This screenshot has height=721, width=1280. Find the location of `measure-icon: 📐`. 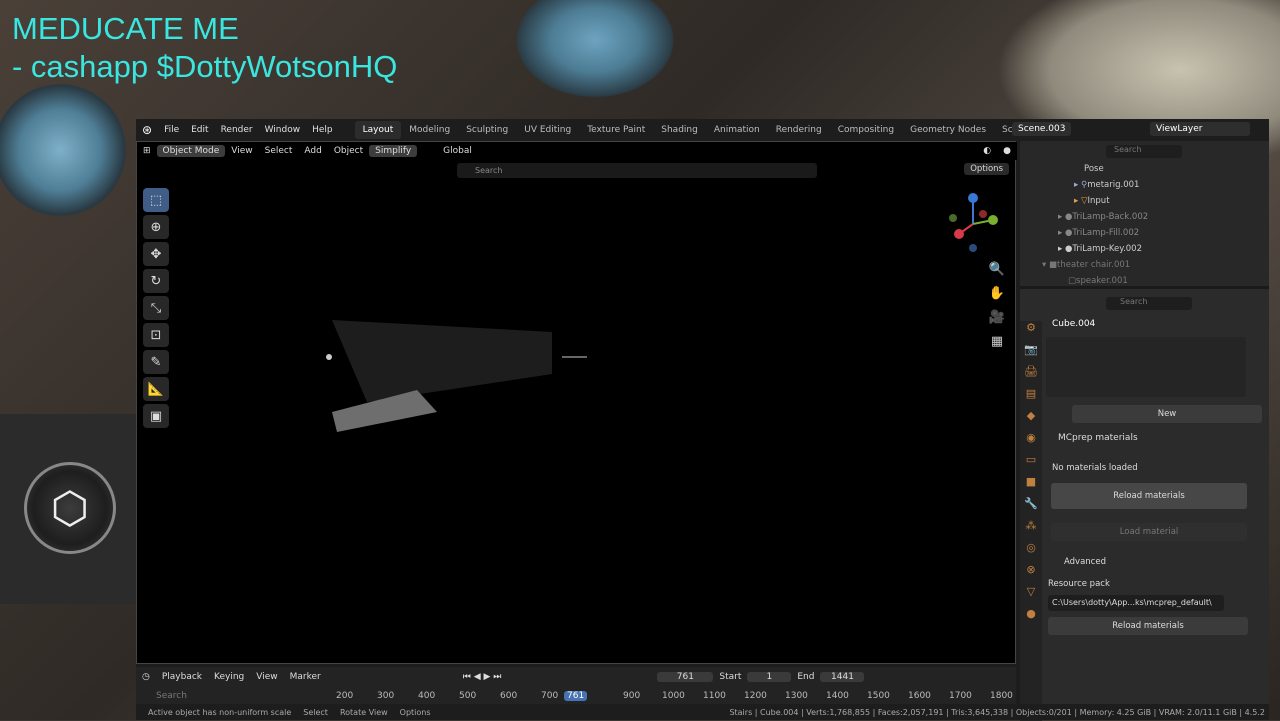

measure-icon: 📐 is located at coordinates (156, 389).